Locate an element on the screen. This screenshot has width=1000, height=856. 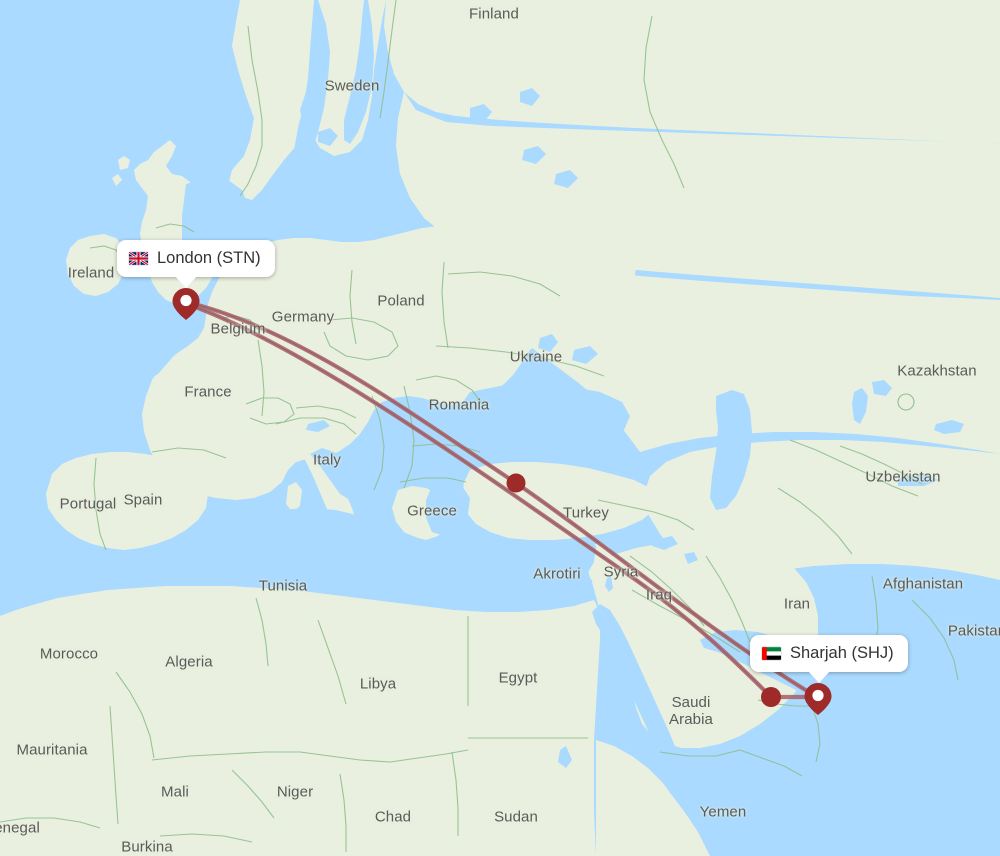
gb-flag-icon is located at coordinates (138, 258).